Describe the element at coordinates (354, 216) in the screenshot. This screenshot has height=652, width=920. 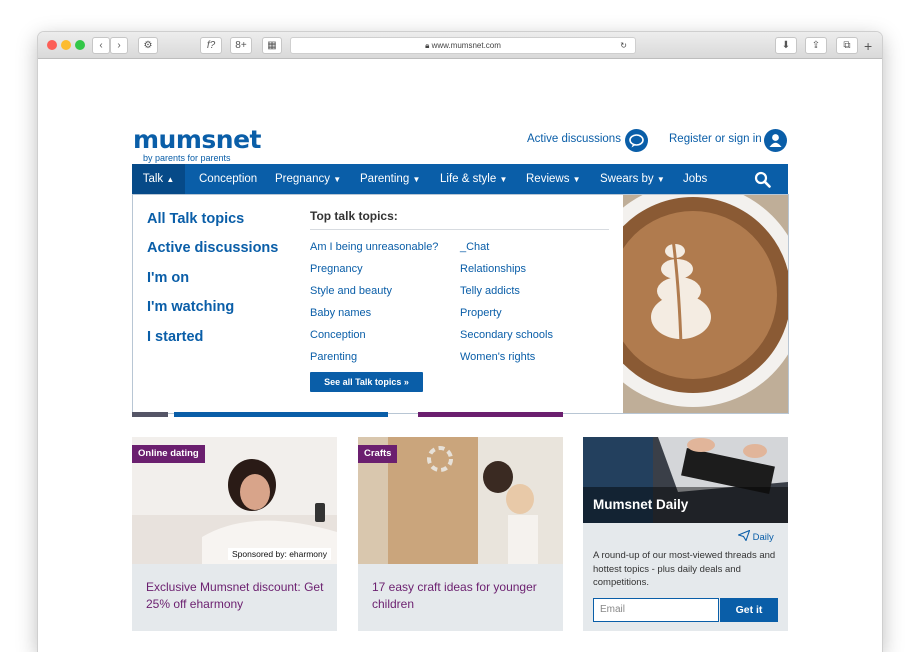
I see `topics-title: Top talk topics:` at that location.